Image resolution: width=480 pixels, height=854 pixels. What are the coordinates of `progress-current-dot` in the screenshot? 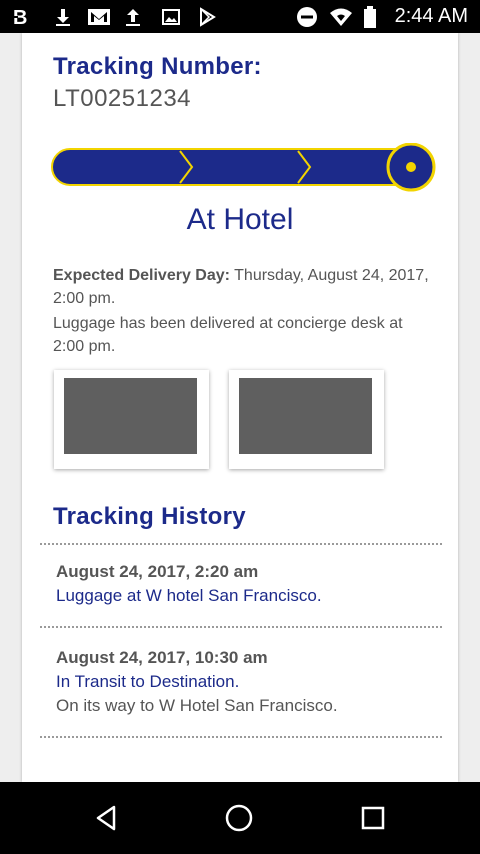 It's located at (411, 167).